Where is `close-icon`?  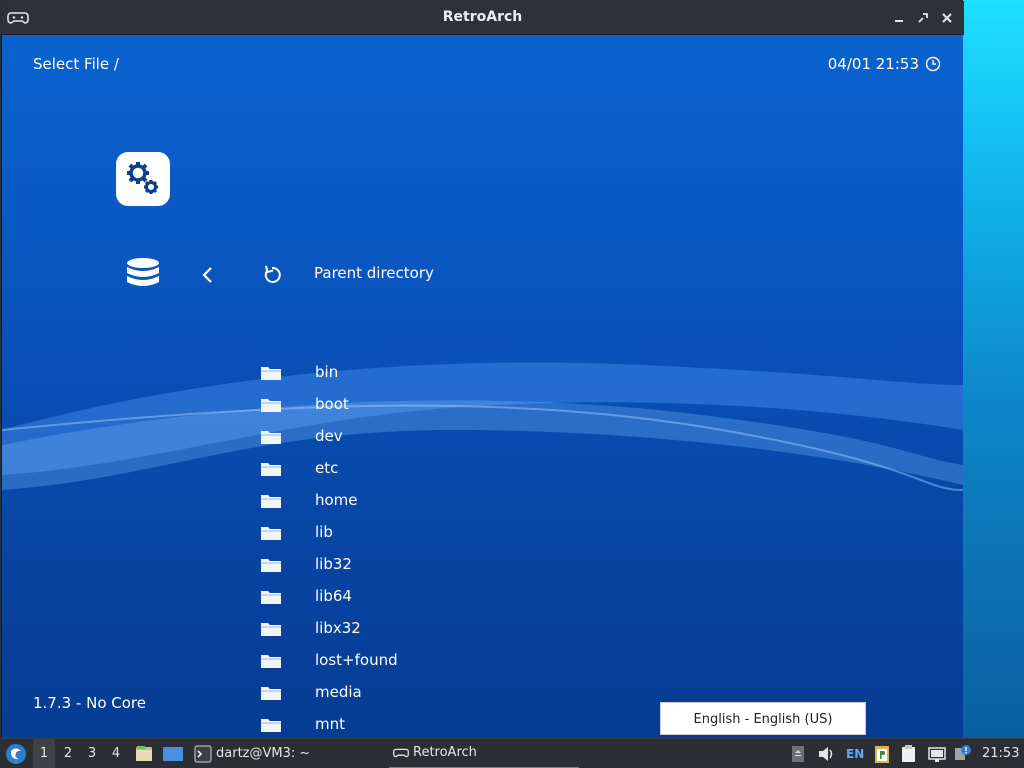 close-icon is located at coordinates (947, 18).